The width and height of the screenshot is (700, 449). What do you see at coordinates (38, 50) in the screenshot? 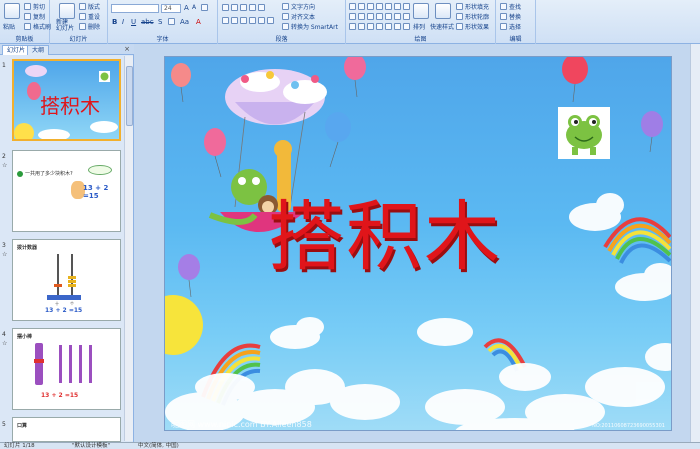
I see `tab-outline: 大纲` at bounding box center [38, 50].